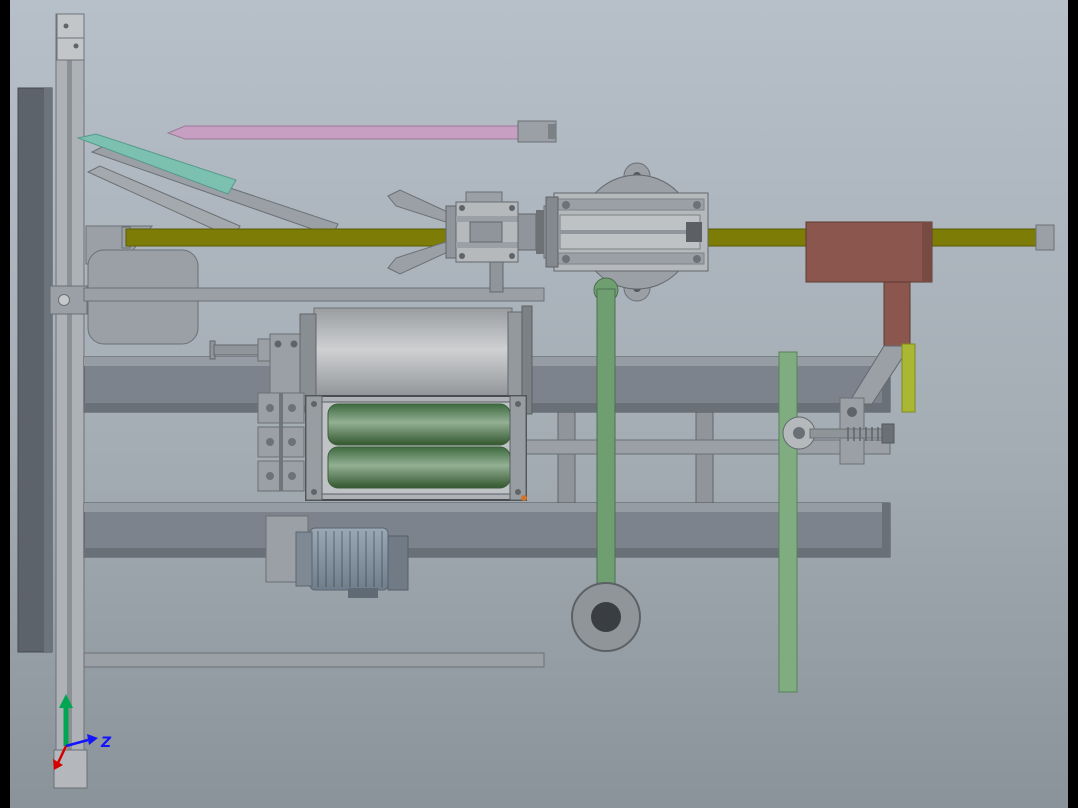 The image size is (1078, 808). Describe the element at coordinates (487, 552) in the screenshot. I see `beam-bottom-face` at that location.